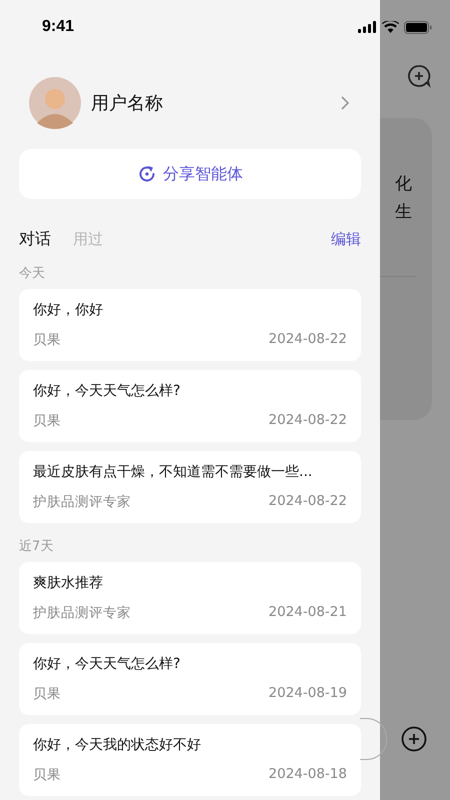 This screenshot has width=450, height=800. I want to click on conversation-title: 爽肤水推荐, so click(68, 583).